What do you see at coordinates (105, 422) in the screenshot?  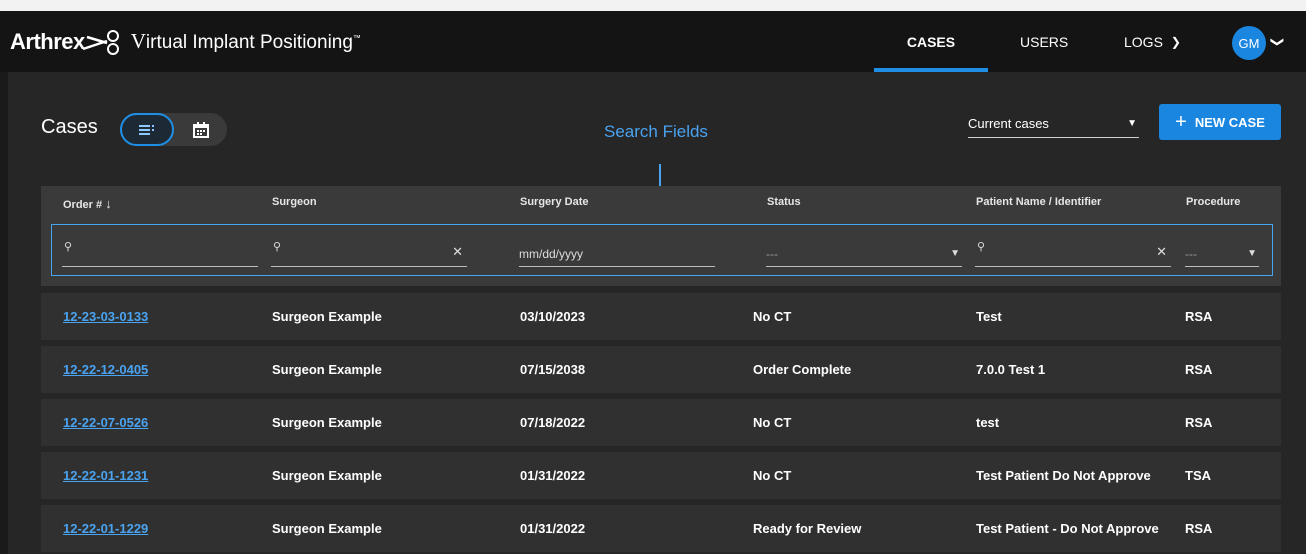 I see `order-link: 12-22-07-0526` at bounding box center [105, 422].